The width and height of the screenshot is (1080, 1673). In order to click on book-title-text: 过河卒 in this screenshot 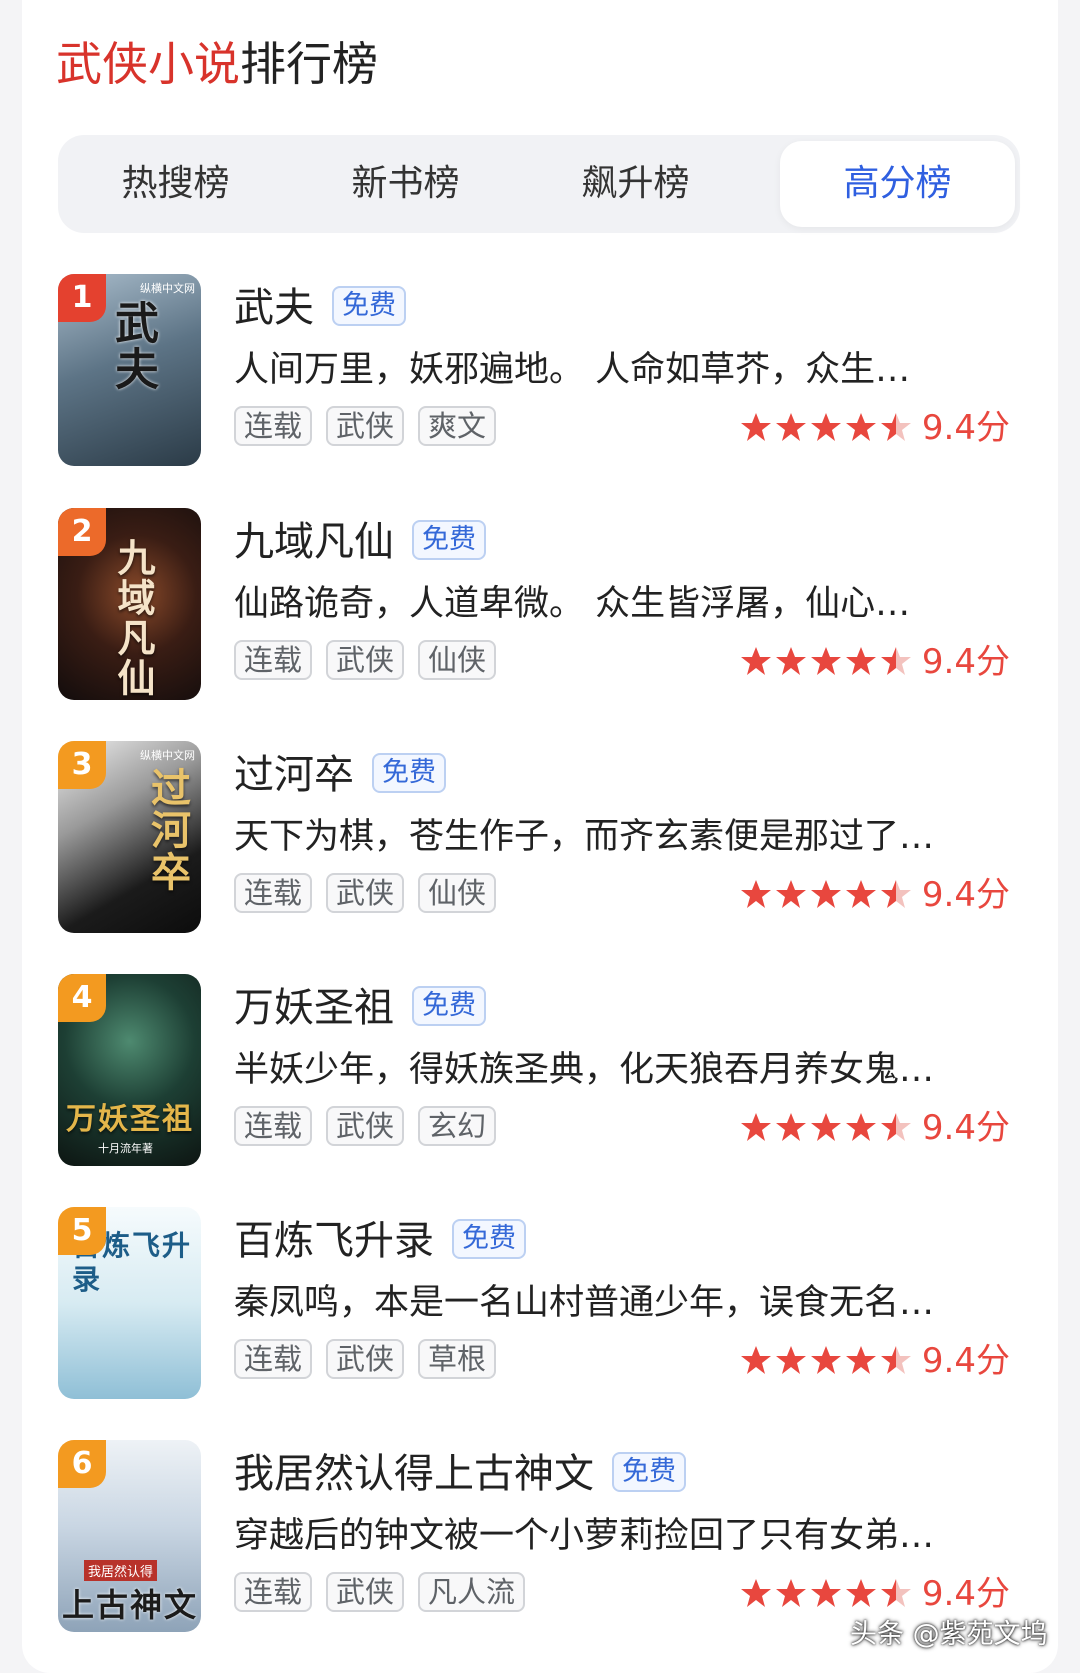, I will do `click(294, 775)`.